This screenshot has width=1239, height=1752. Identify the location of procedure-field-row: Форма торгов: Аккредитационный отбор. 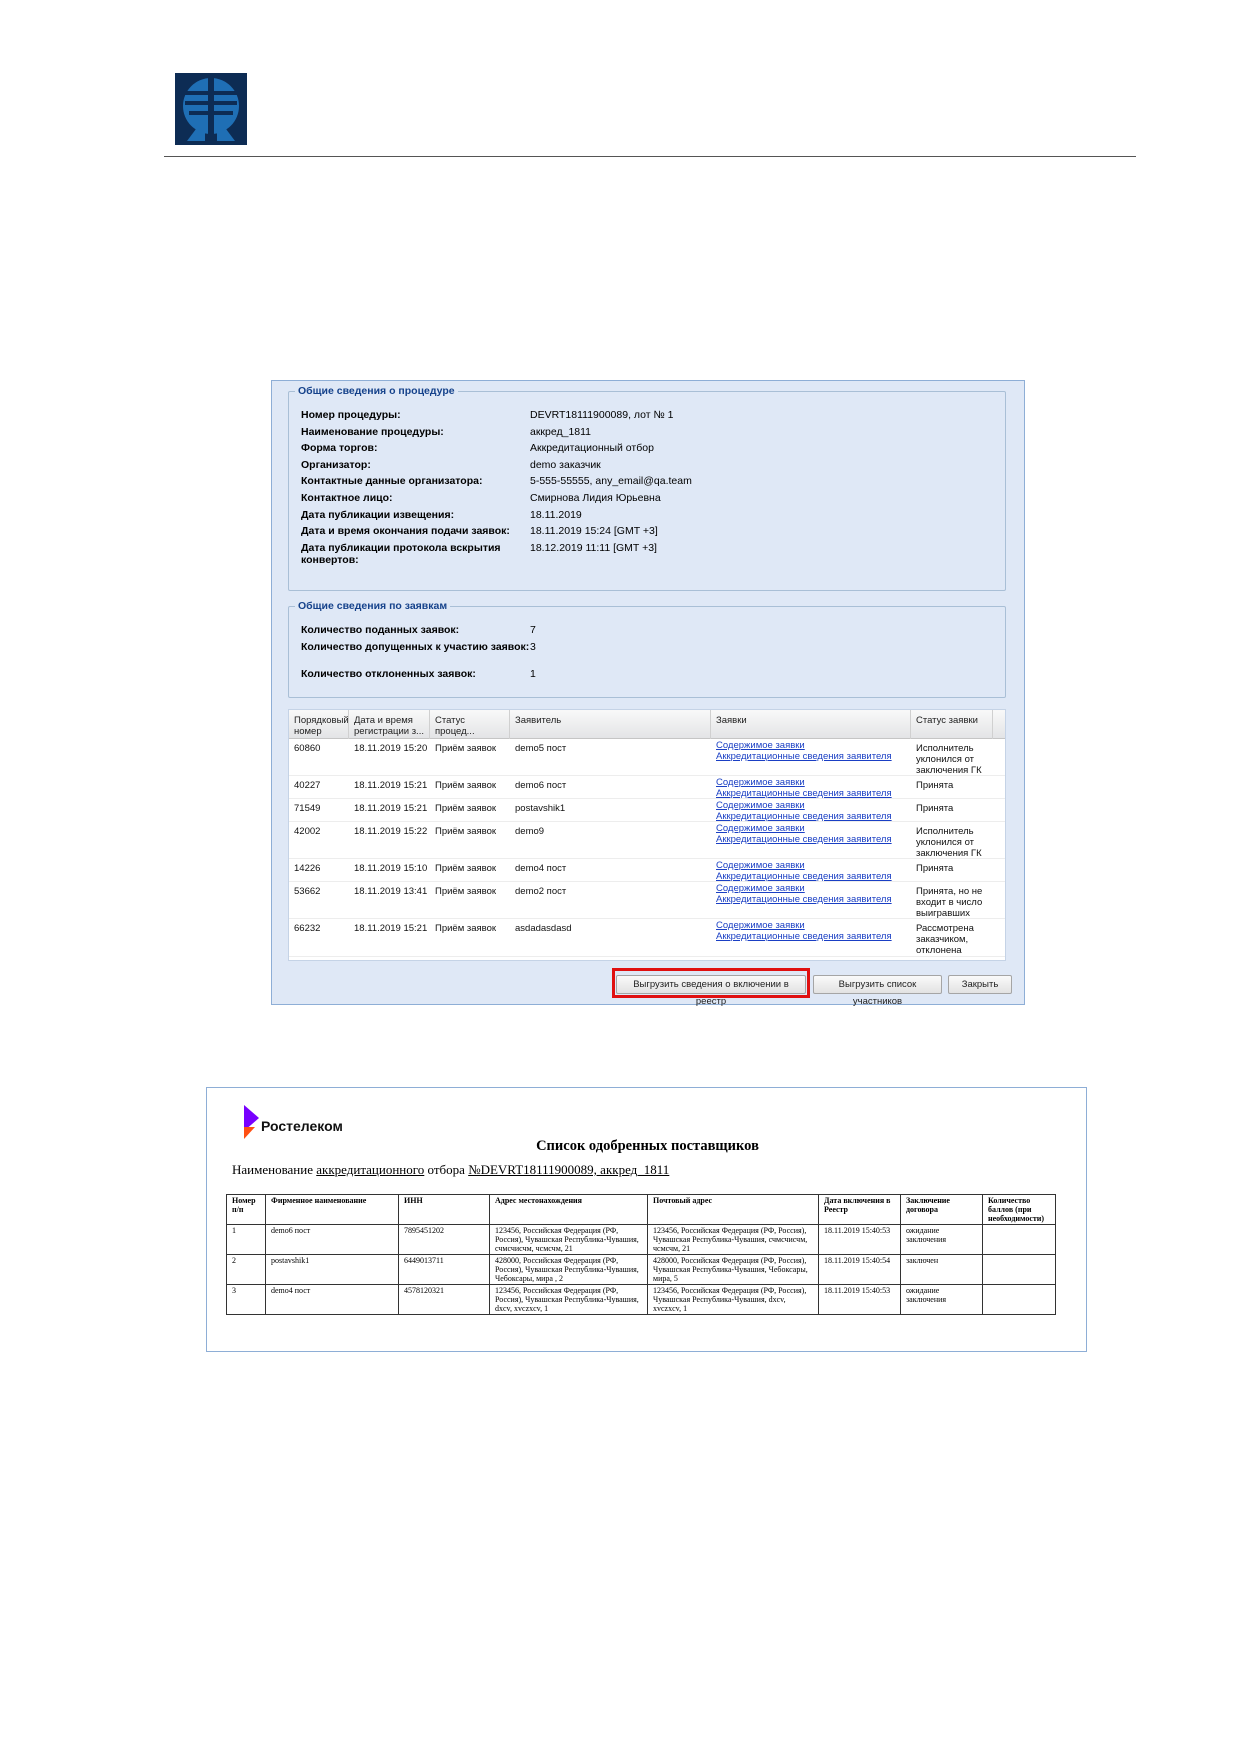
(648, 448).